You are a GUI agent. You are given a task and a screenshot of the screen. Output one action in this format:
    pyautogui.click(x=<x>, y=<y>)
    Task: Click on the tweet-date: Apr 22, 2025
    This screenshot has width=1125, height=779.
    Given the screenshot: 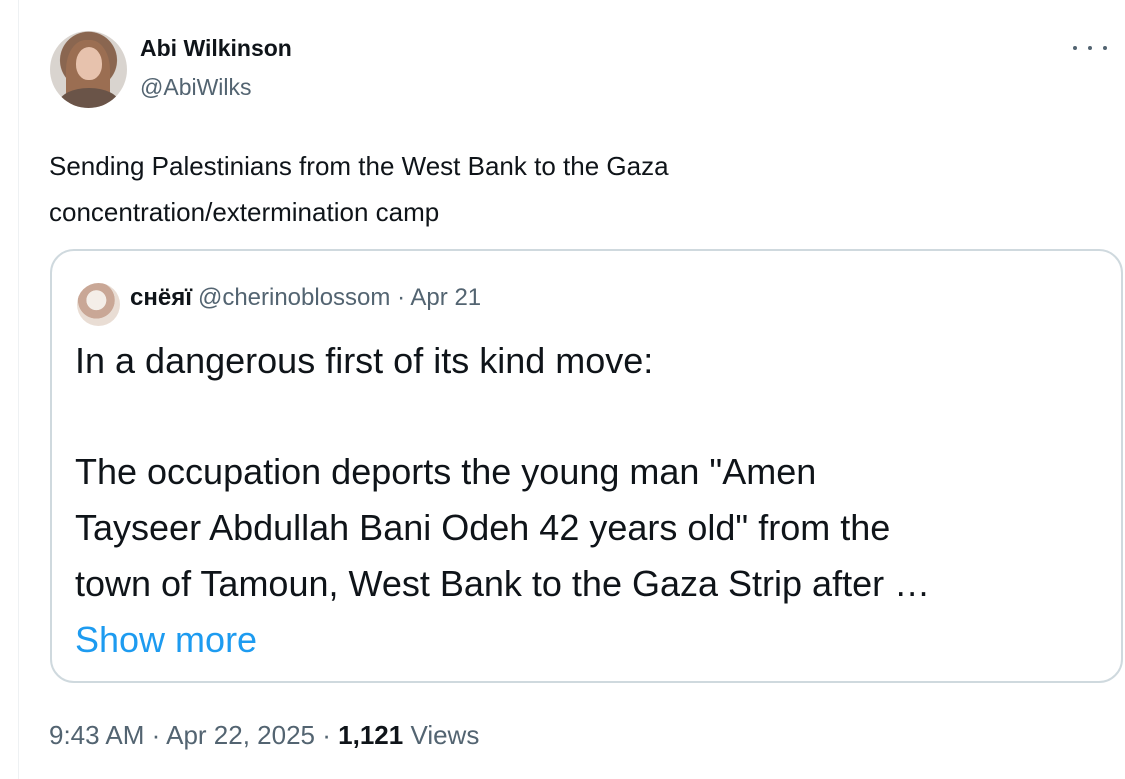 What is the action you would take?
    pyautogui.click(x=240, y=735)
    